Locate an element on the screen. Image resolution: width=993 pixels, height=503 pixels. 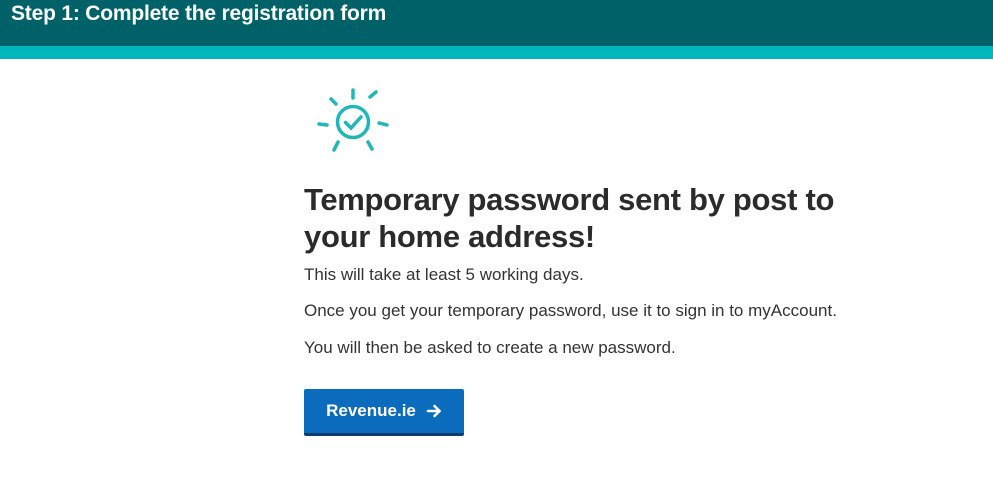
revenue-link-button: Revenue.ie is located at coordinates (384, 412).